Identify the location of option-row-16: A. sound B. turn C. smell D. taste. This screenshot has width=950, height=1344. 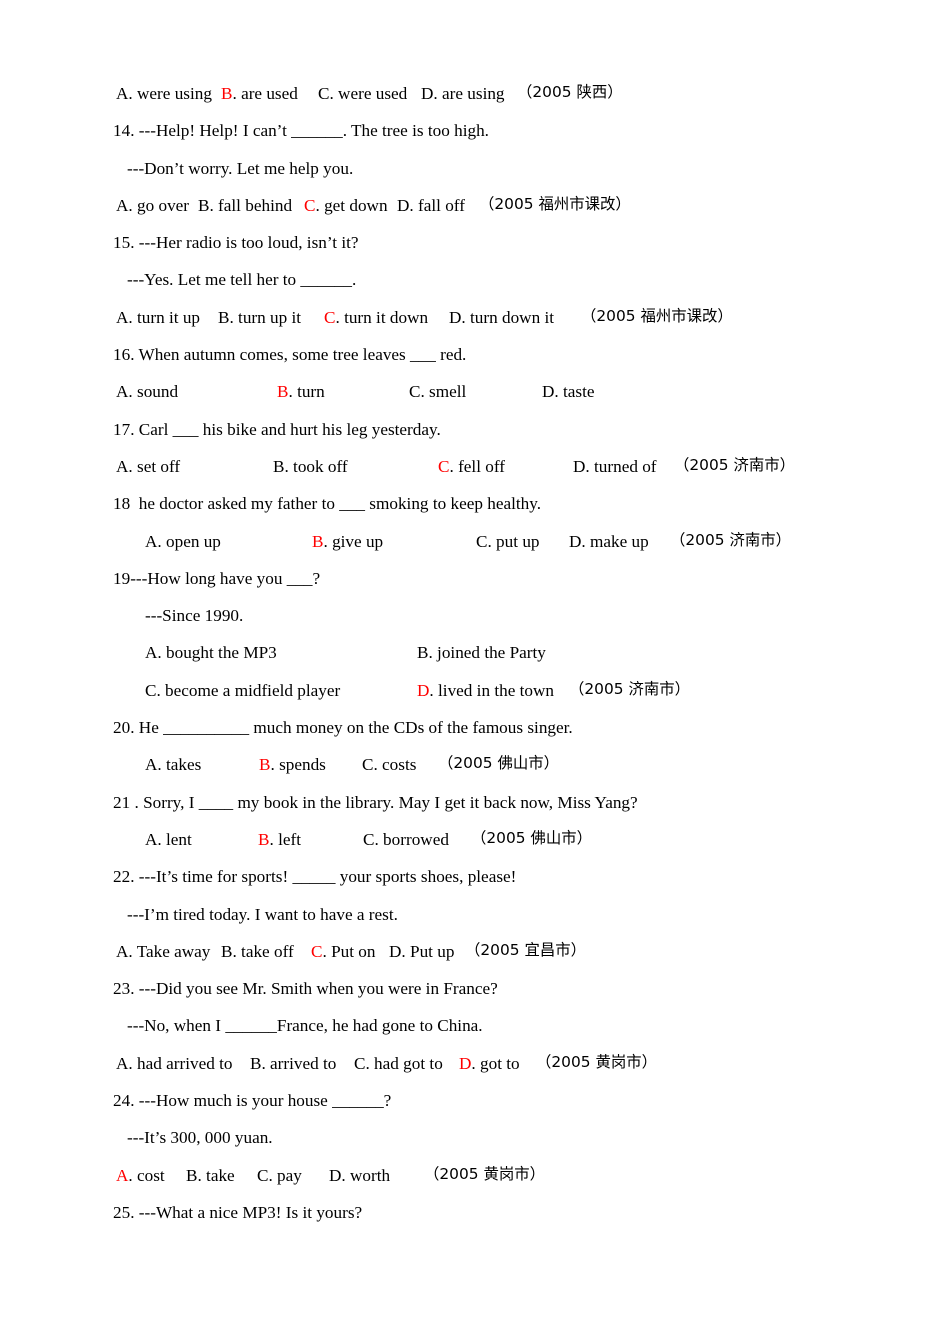
(493, 401).